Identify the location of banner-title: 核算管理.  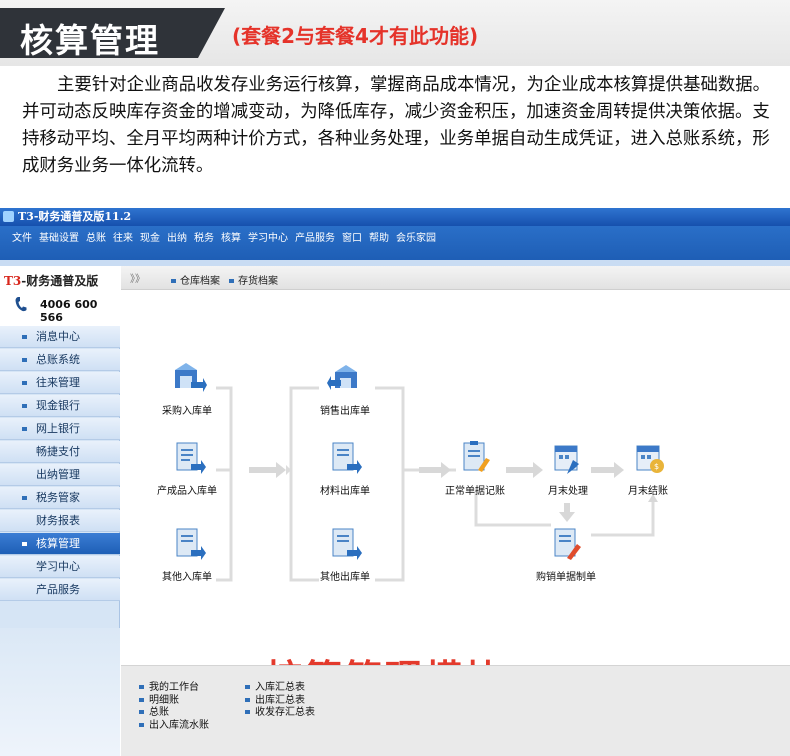
(90, 40).